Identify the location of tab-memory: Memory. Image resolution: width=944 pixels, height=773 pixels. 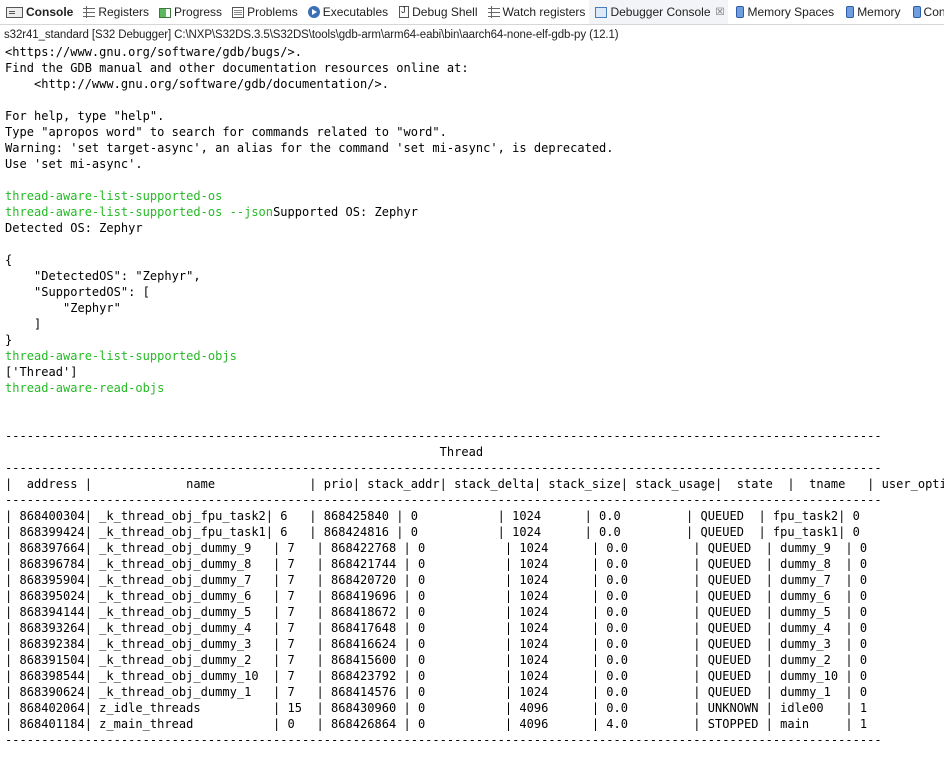
(871, 12).